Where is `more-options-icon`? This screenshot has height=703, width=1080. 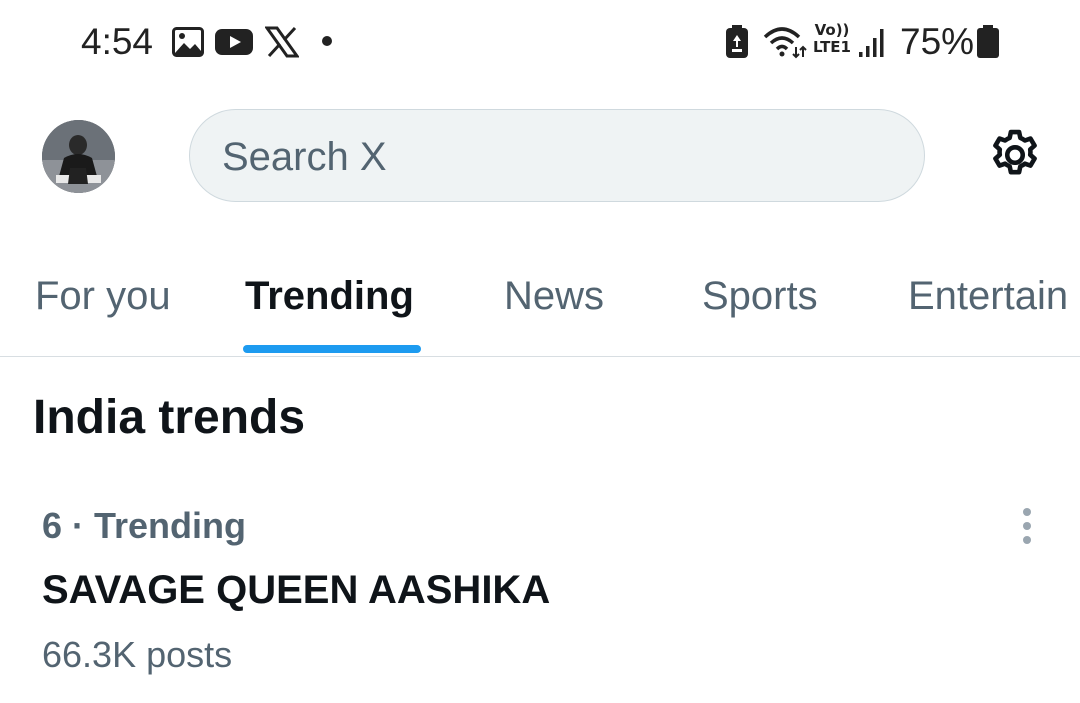
more-options-icon is located at coordinates (1027, 526).